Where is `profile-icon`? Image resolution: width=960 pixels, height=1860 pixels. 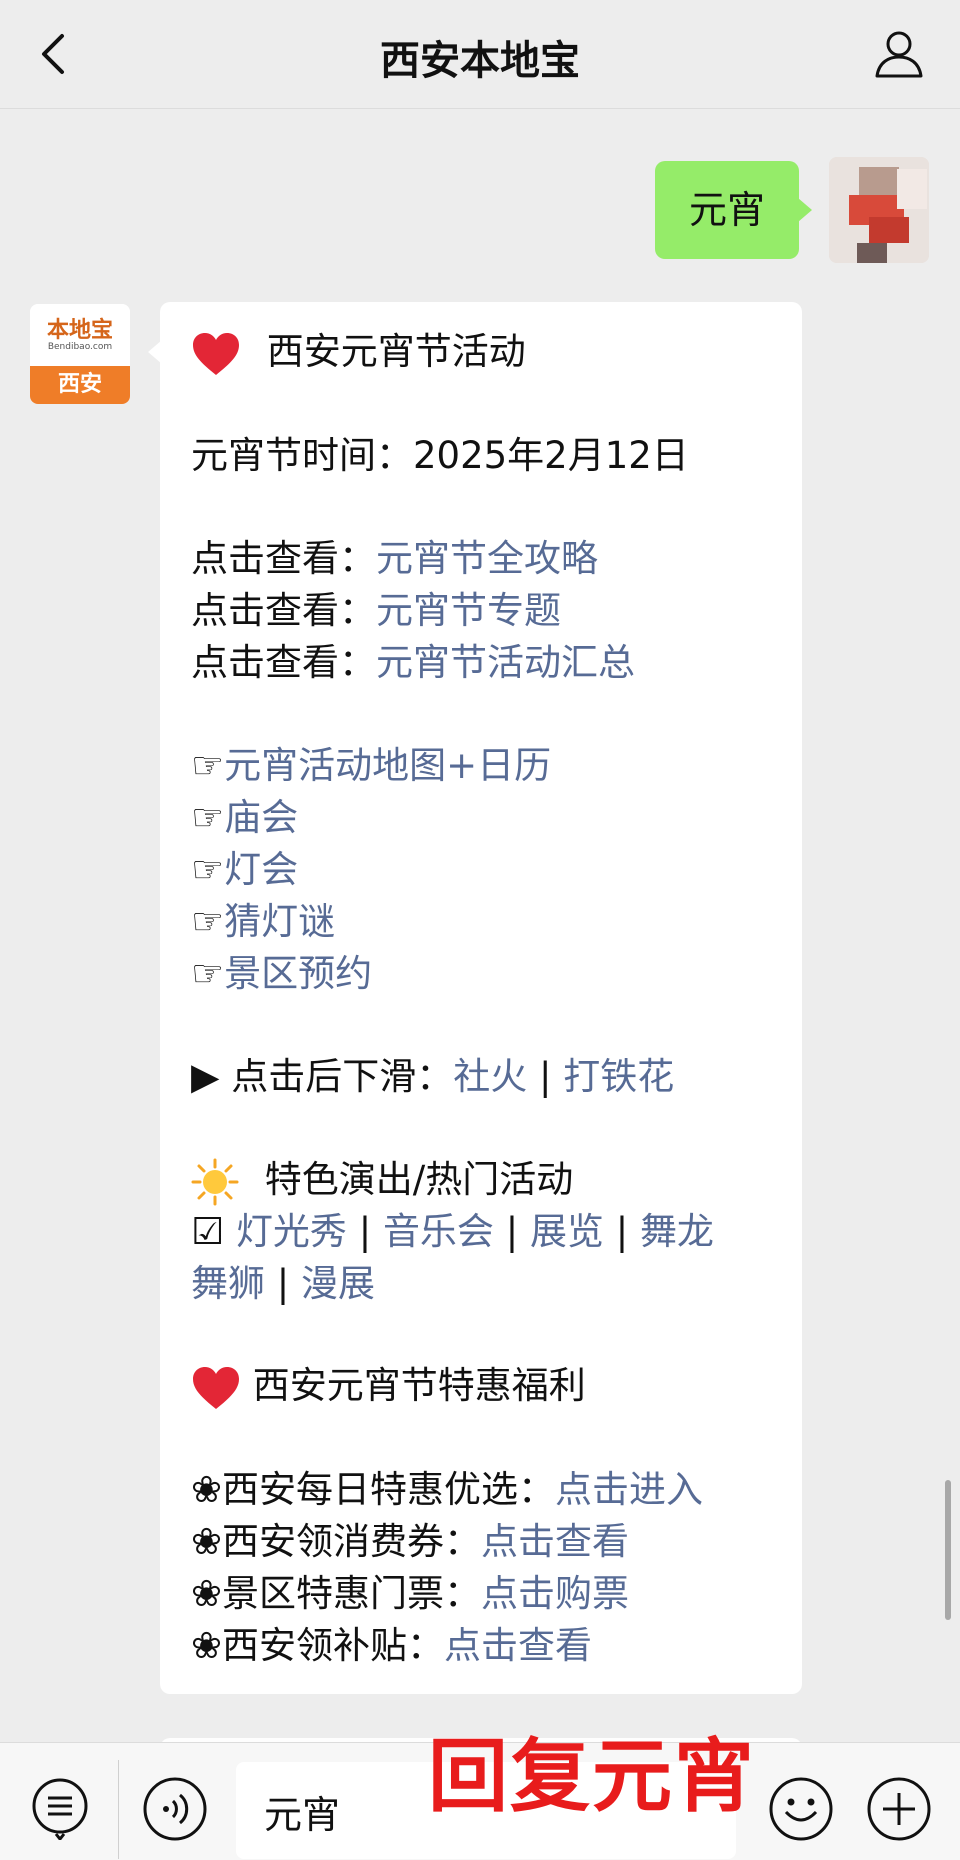
profile-icon is located at coordinates (899, 53).